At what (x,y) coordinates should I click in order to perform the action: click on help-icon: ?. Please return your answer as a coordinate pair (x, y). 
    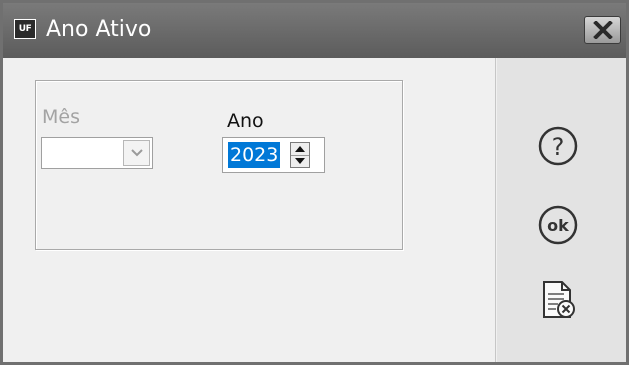
    Looking at the image, I should click on (558, 146).